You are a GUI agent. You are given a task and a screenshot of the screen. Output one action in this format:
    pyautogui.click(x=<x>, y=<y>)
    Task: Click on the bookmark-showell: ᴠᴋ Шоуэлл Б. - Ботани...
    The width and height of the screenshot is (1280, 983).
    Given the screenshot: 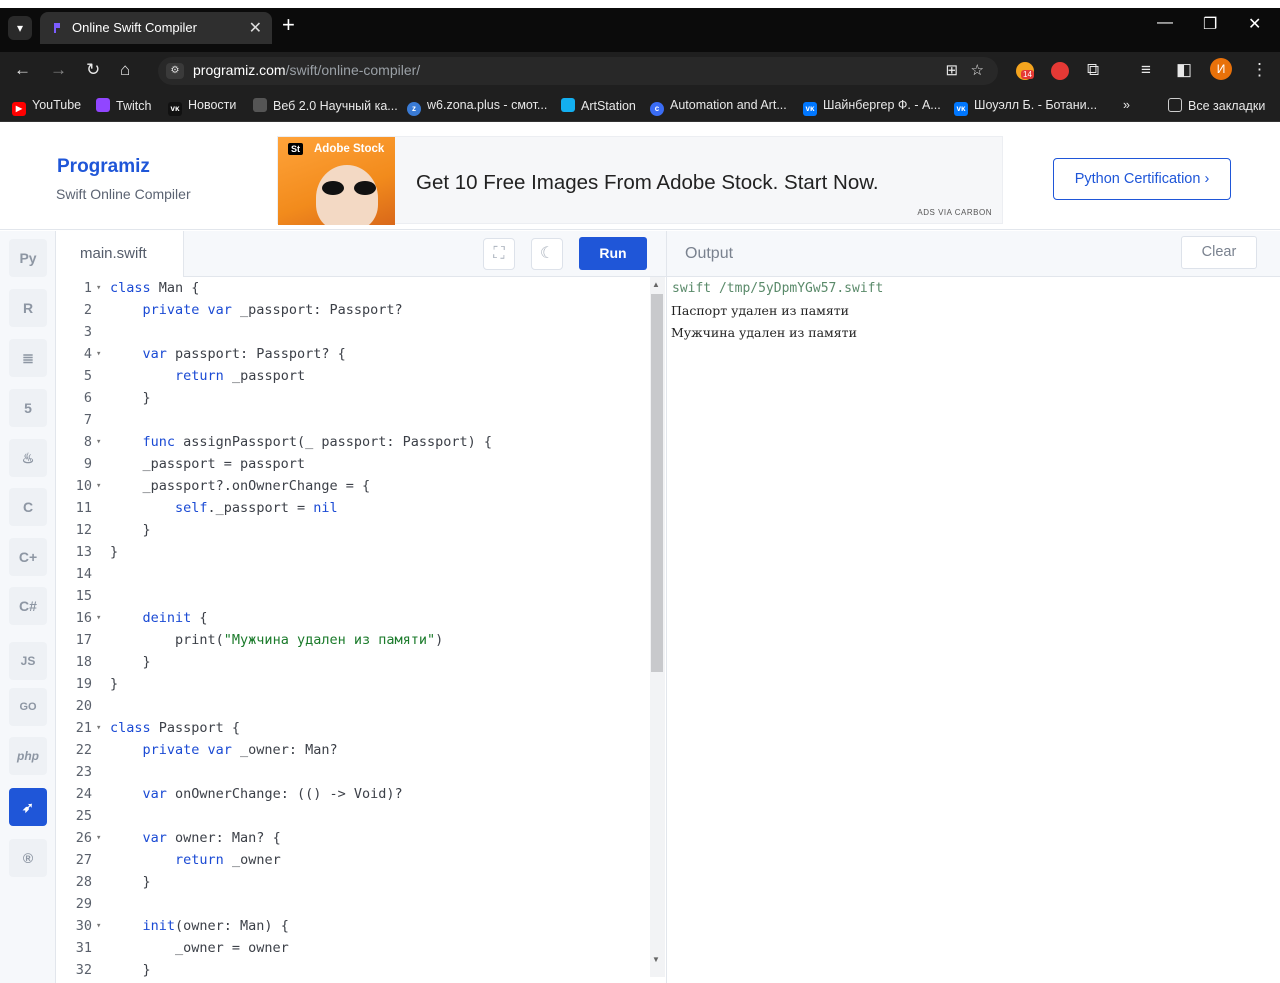 What is the action you would take?
    pyautogui.click(x=1025, y=107)
    